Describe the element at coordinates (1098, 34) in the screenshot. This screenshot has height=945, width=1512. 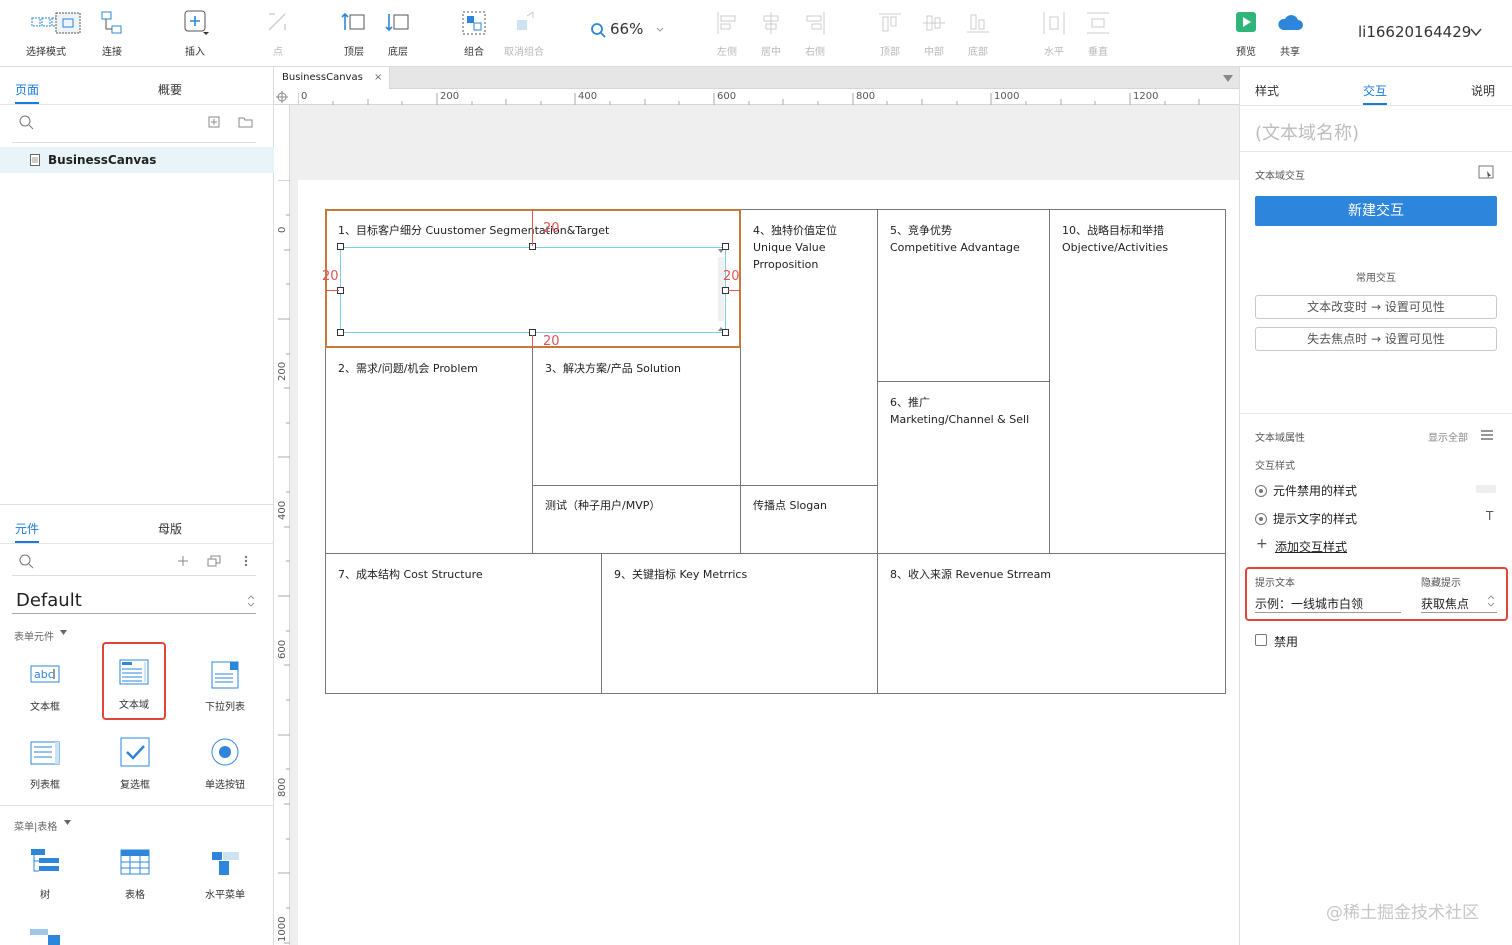
I see `distribute-vertical-button: 垂直` at that location.